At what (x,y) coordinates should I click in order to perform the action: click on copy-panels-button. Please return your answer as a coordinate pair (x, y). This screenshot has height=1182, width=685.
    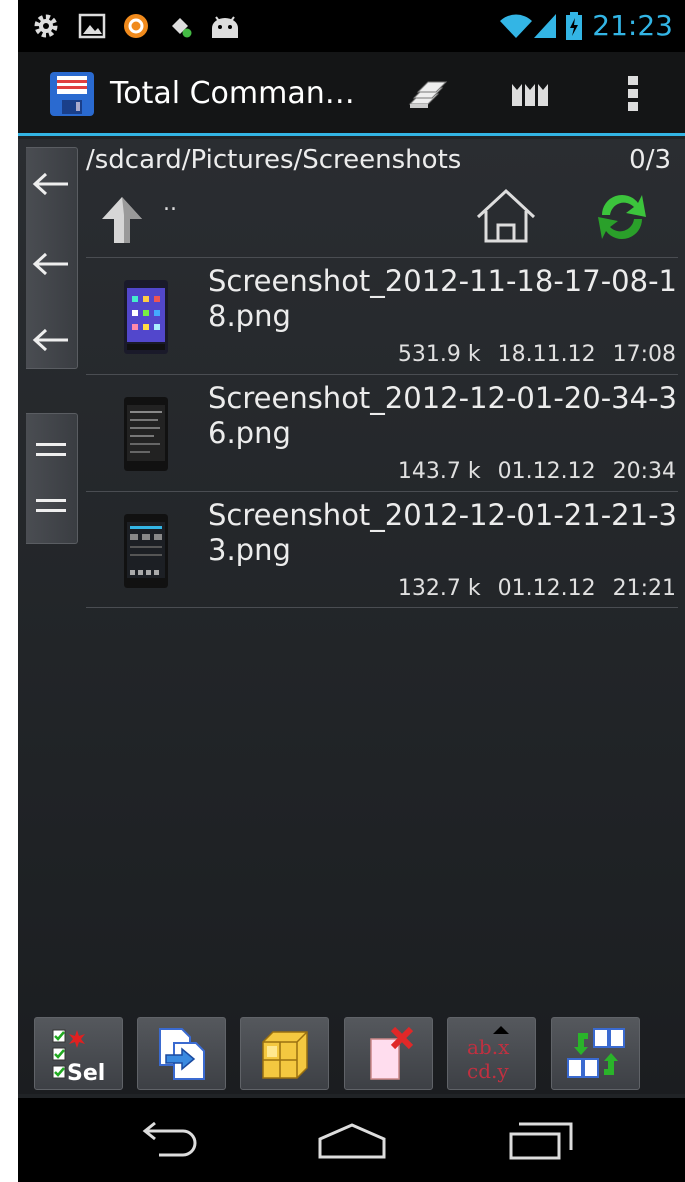
    Looking at the image, I should click on (428, 94).